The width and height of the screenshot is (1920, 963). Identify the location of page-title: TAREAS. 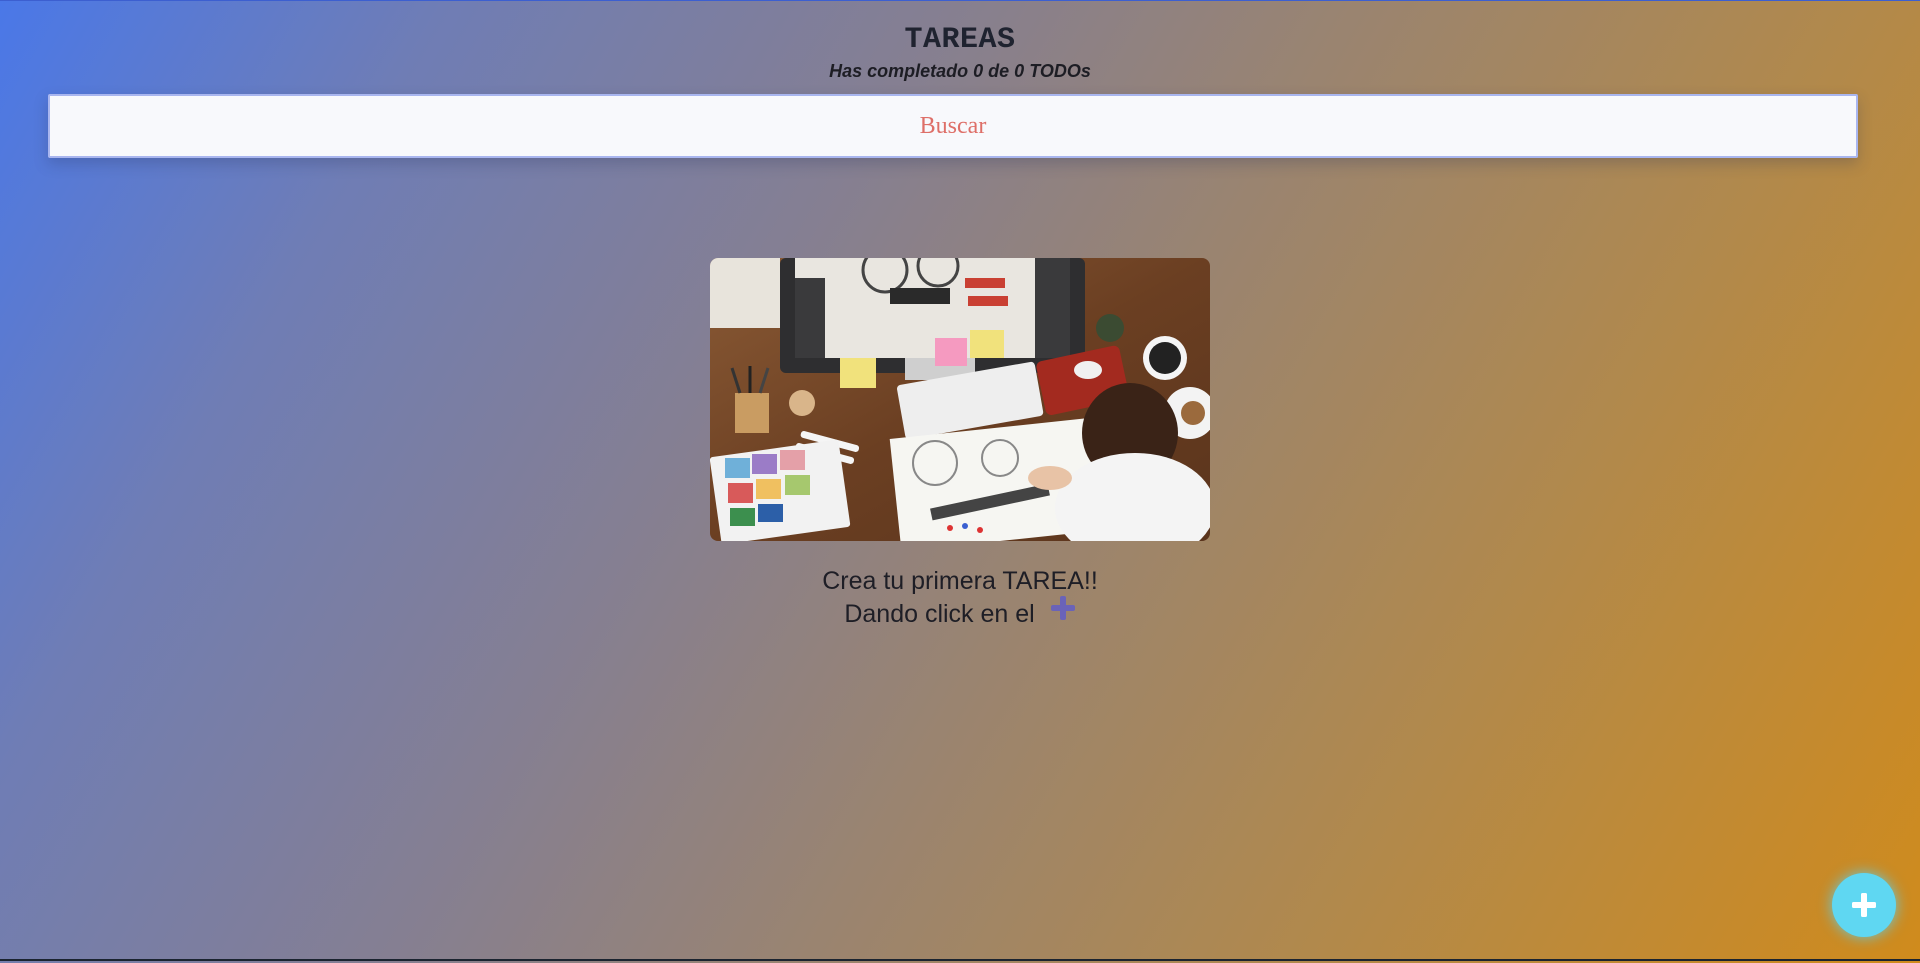
(960, 40).